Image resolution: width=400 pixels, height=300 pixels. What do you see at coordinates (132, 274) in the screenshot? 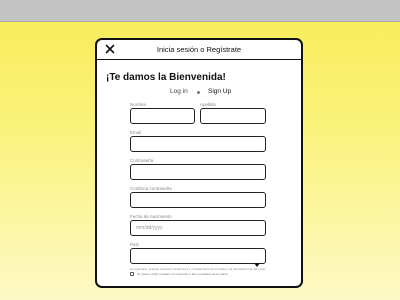
I see `newsletter-checkbox` at bounding box center [132, 274].